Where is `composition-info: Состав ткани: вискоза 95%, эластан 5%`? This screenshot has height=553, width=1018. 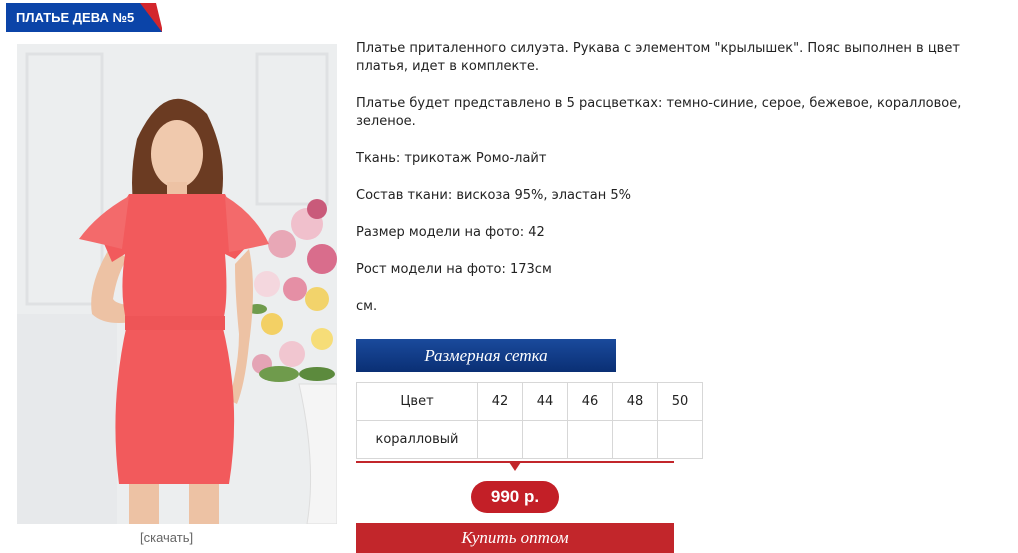 composition-info: Состав ткани: вискоза 95%, эластан 5% is located at coordinates (493, 195).